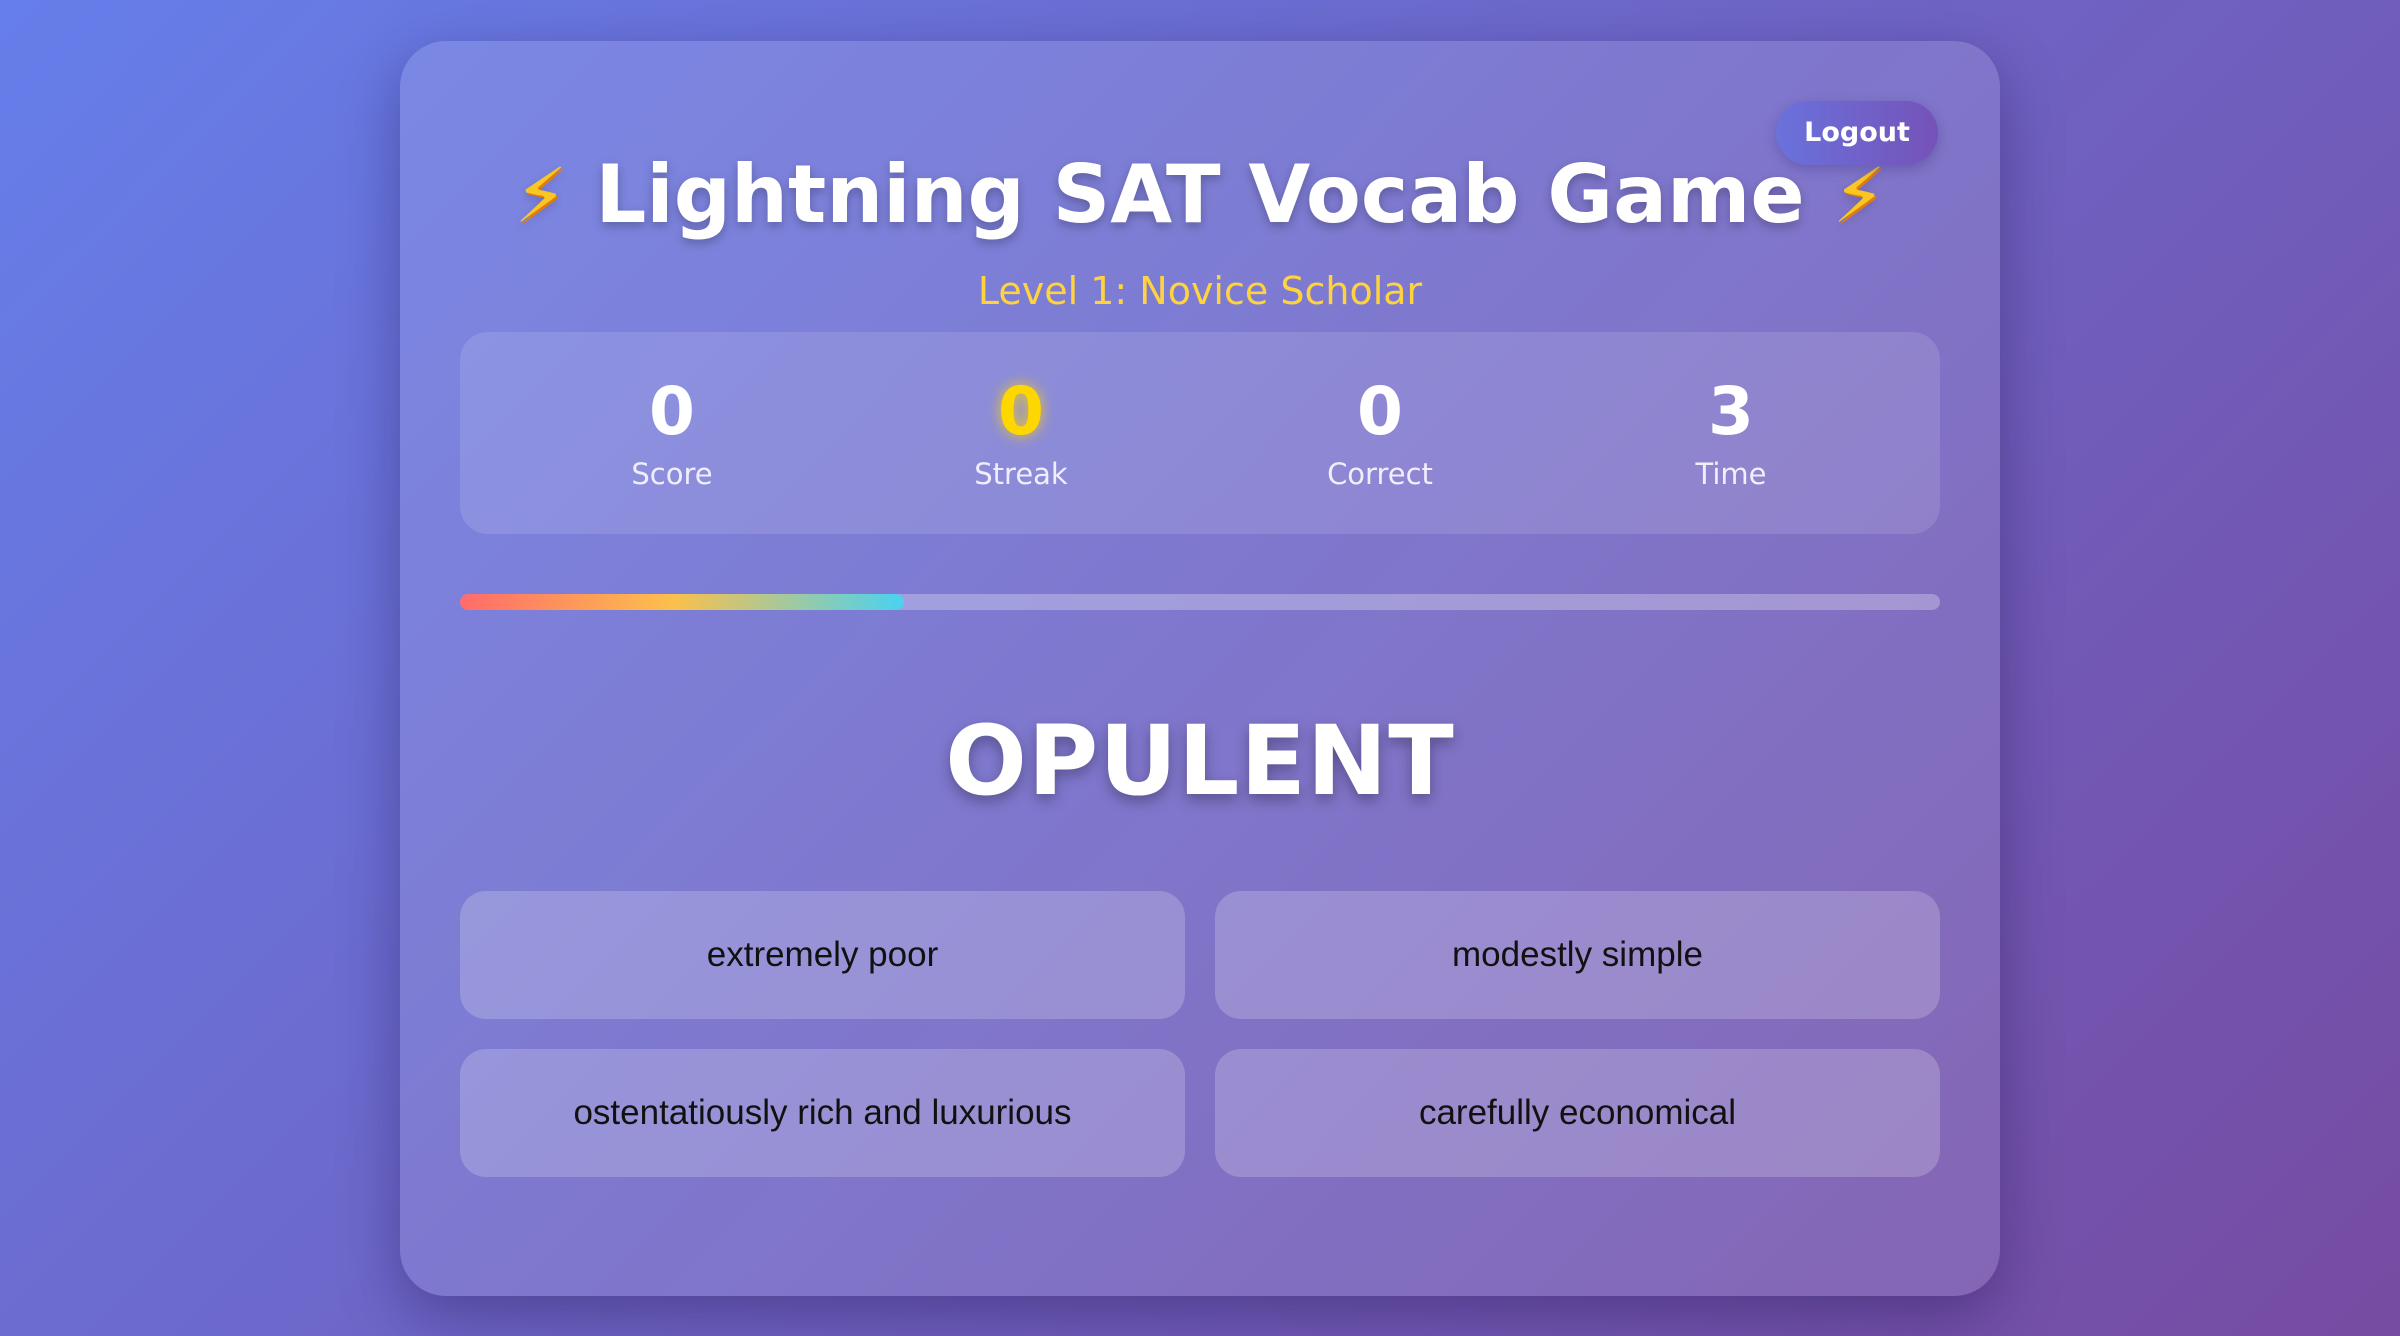 The height and width of the screenshot is (1336, 2400). I want to click on score-value: 0, so click(672, 411).